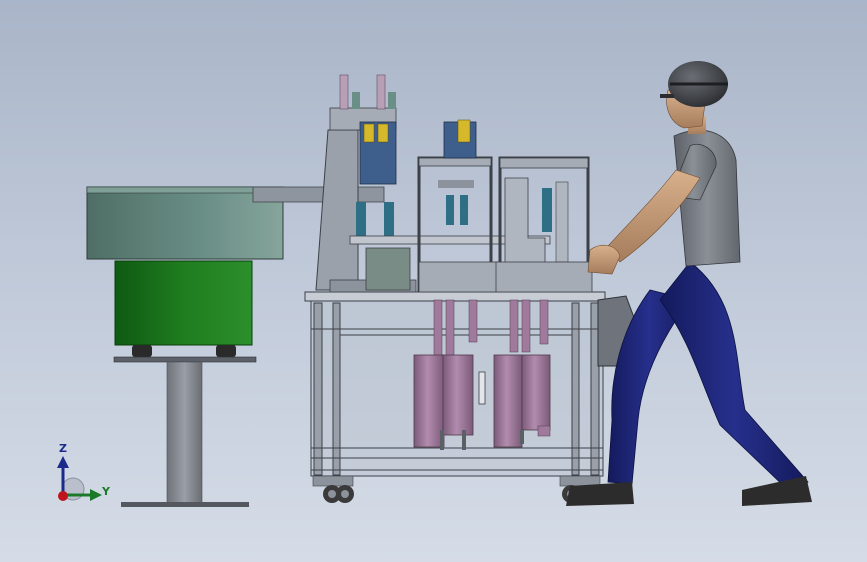 The width and height of the screenshot is (867, 562). Describe the element at coordinates (106, 491) in the screenshot. I see `y-axis-label: Y` at that location.